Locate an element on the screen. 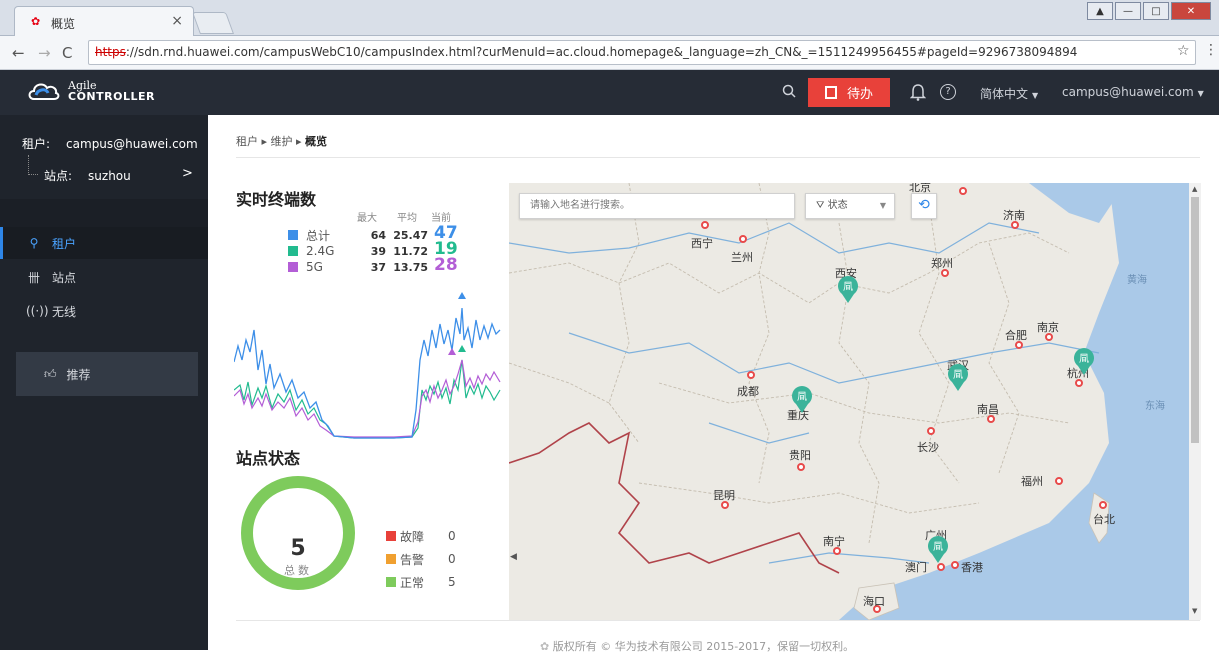 The height and width of the screenshot is (654, 1219). breadcrumb-tenant: 租户 is located at coordinates (247, 141).